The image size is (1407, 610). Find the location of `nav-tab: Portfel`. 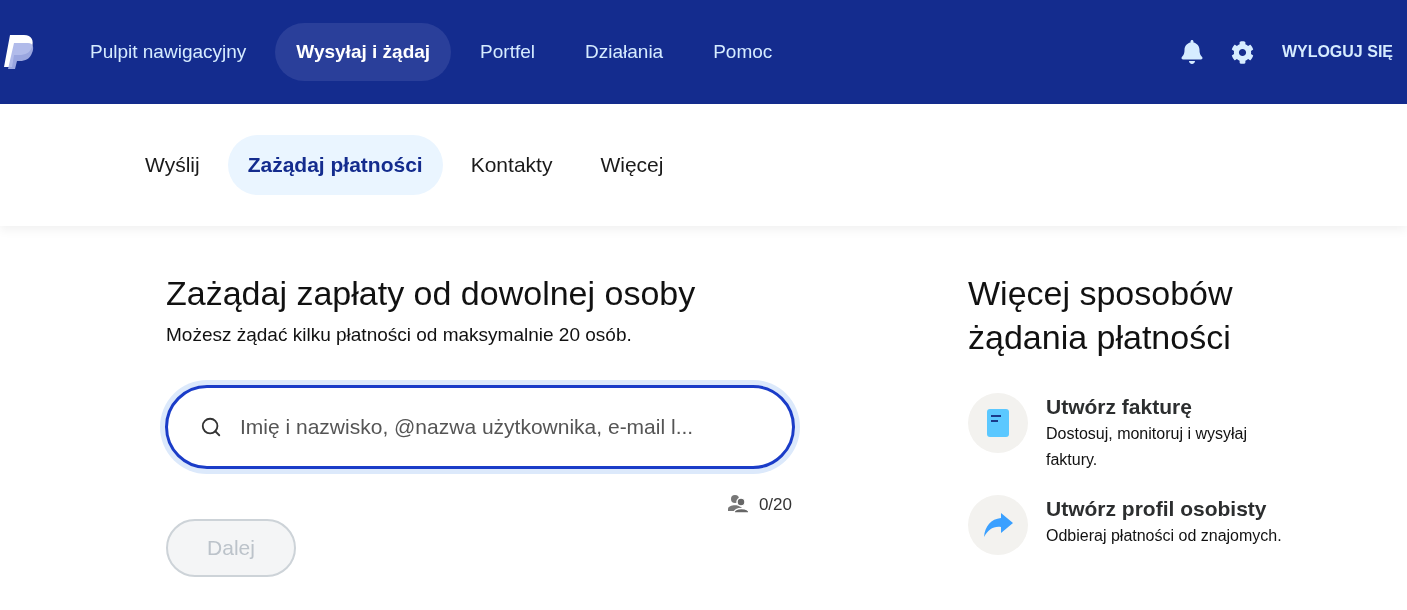

nav-tab: Portfel is located at coordinates (507, 52).